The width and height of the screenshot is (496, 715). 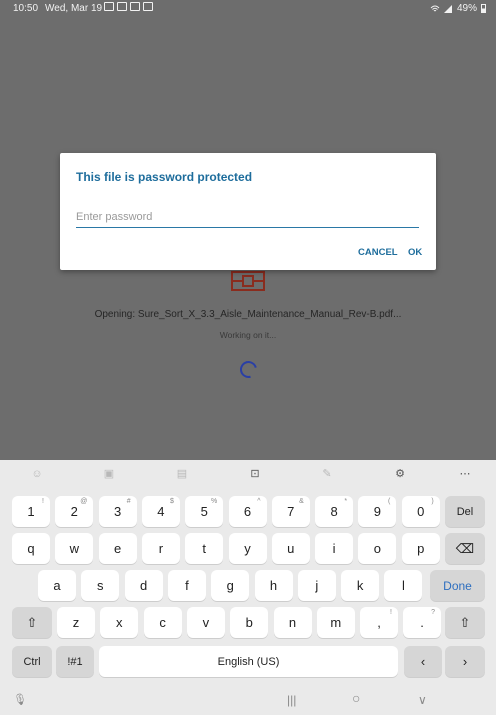 I want to click on key-j-label: j, so click(x=317, y=585).